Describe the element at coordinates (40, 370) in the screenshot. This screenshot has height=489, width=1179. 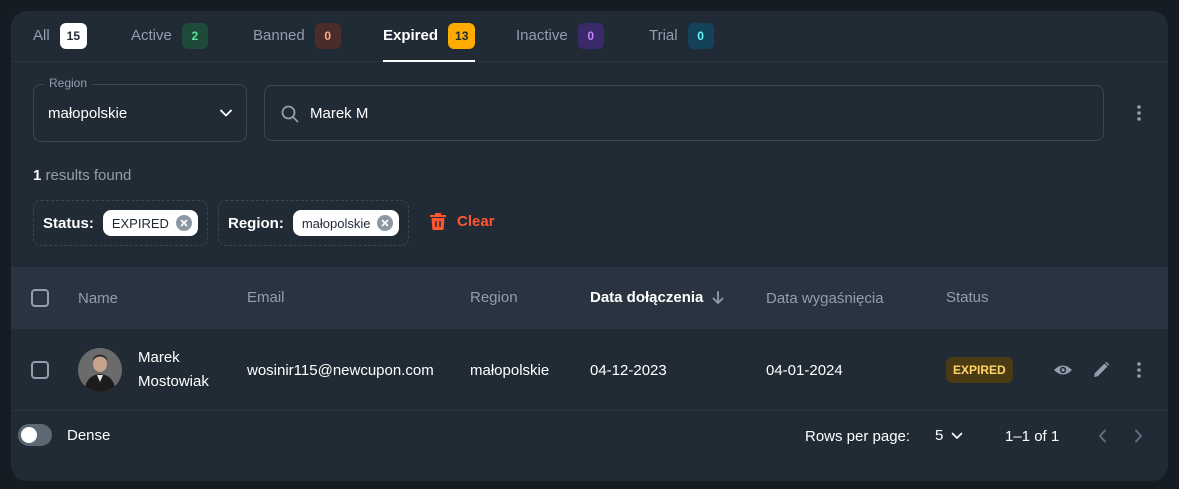
I see `row-checkbox` at that location.